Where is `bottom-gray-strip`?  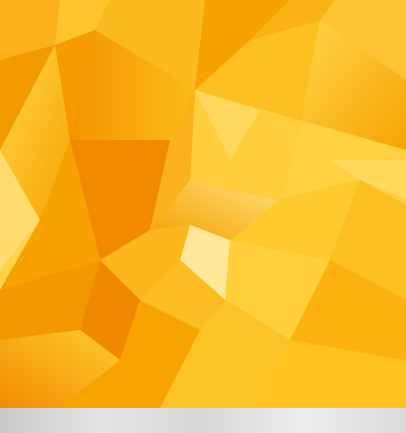
bottom-gray-strip is located at coordinates (203, 420).